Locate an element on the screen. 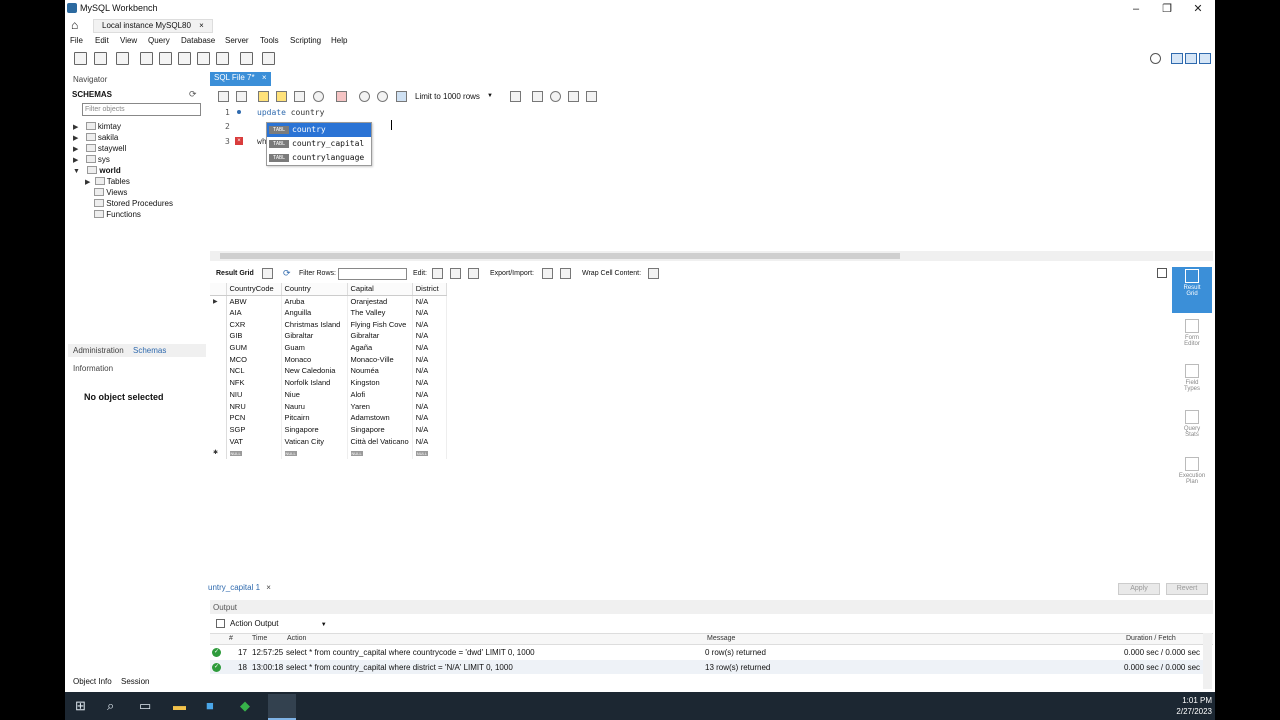 This screenshot has width=1280, height=720. close-window-icon: ✕ is located at coordinates (1198, 9).